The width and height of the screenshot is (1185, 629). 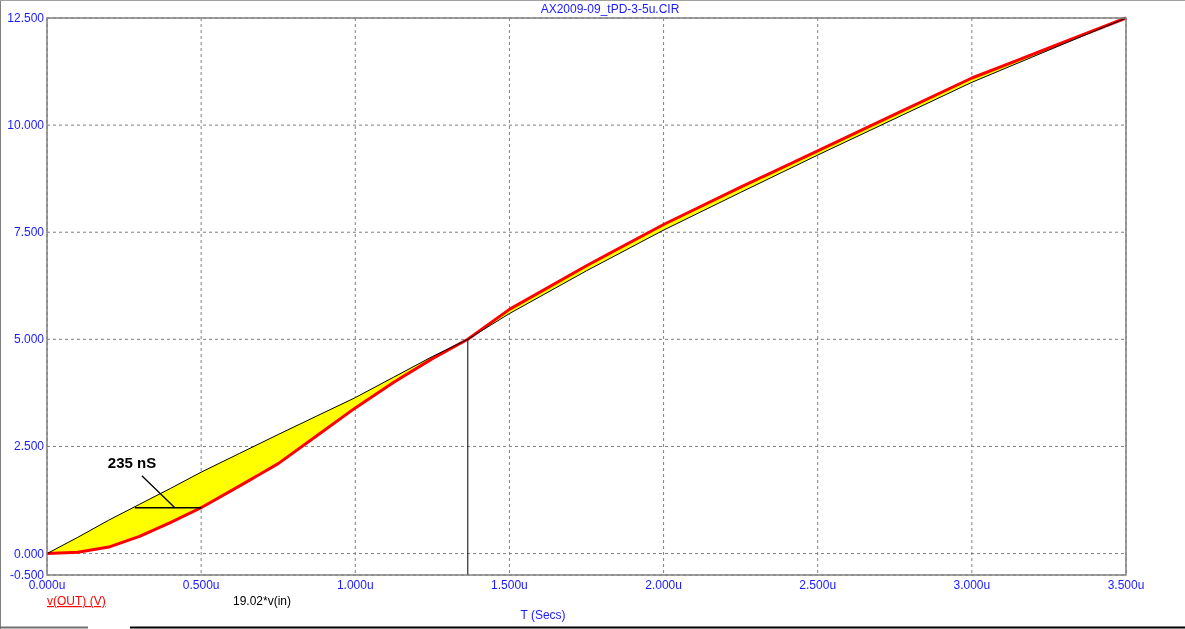 What do you see at coordinates (76, 601) in the screenshot?
I see `legend-label: v(OUT) (V)` at bounding box center [76, 601].